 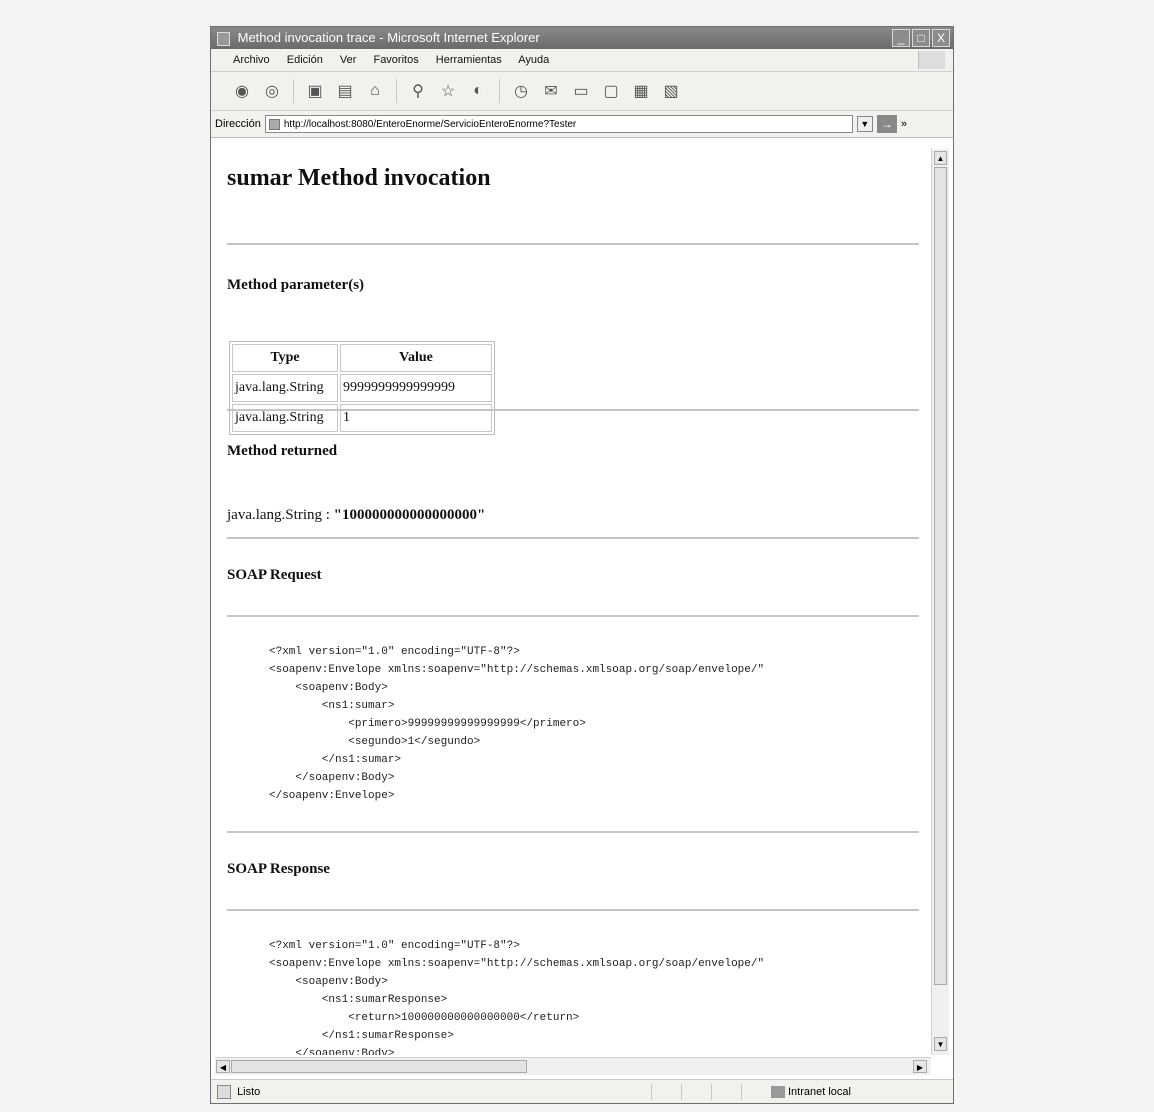 I want to click on vertical-scrollbar: ▲ ▼, so click(x=940, y=602).